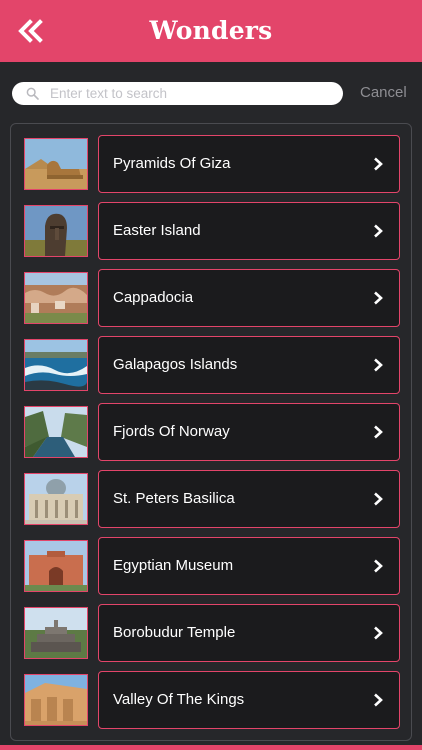 The height and width of the screenshot is (750, 422). What do you see at coordinates (249, 633) in the screenshot?
I see `item-button: Borobudur Temple` at bounding box center [249, 633].